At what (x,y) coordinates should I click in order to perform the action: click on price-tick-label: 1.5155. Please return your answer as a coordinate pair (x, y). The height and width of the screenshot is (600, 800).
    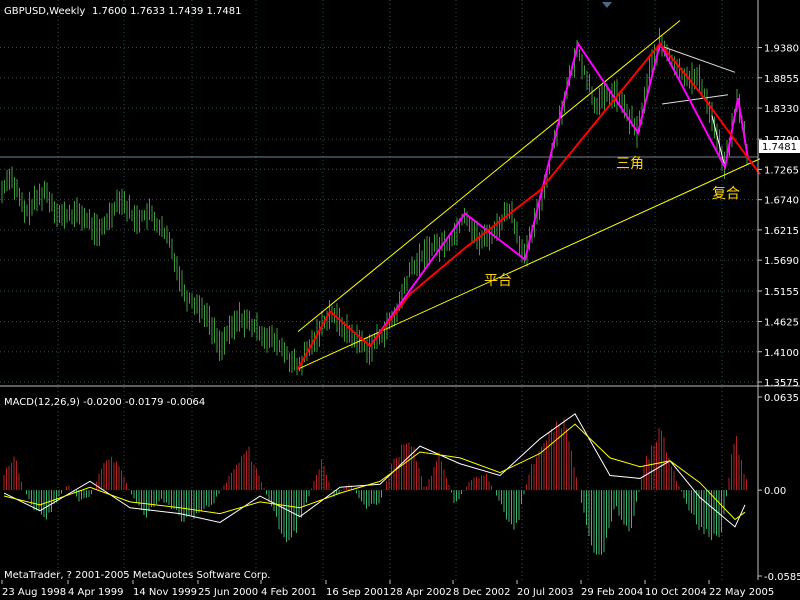
    Looking at the image, I should click on (781, 292).